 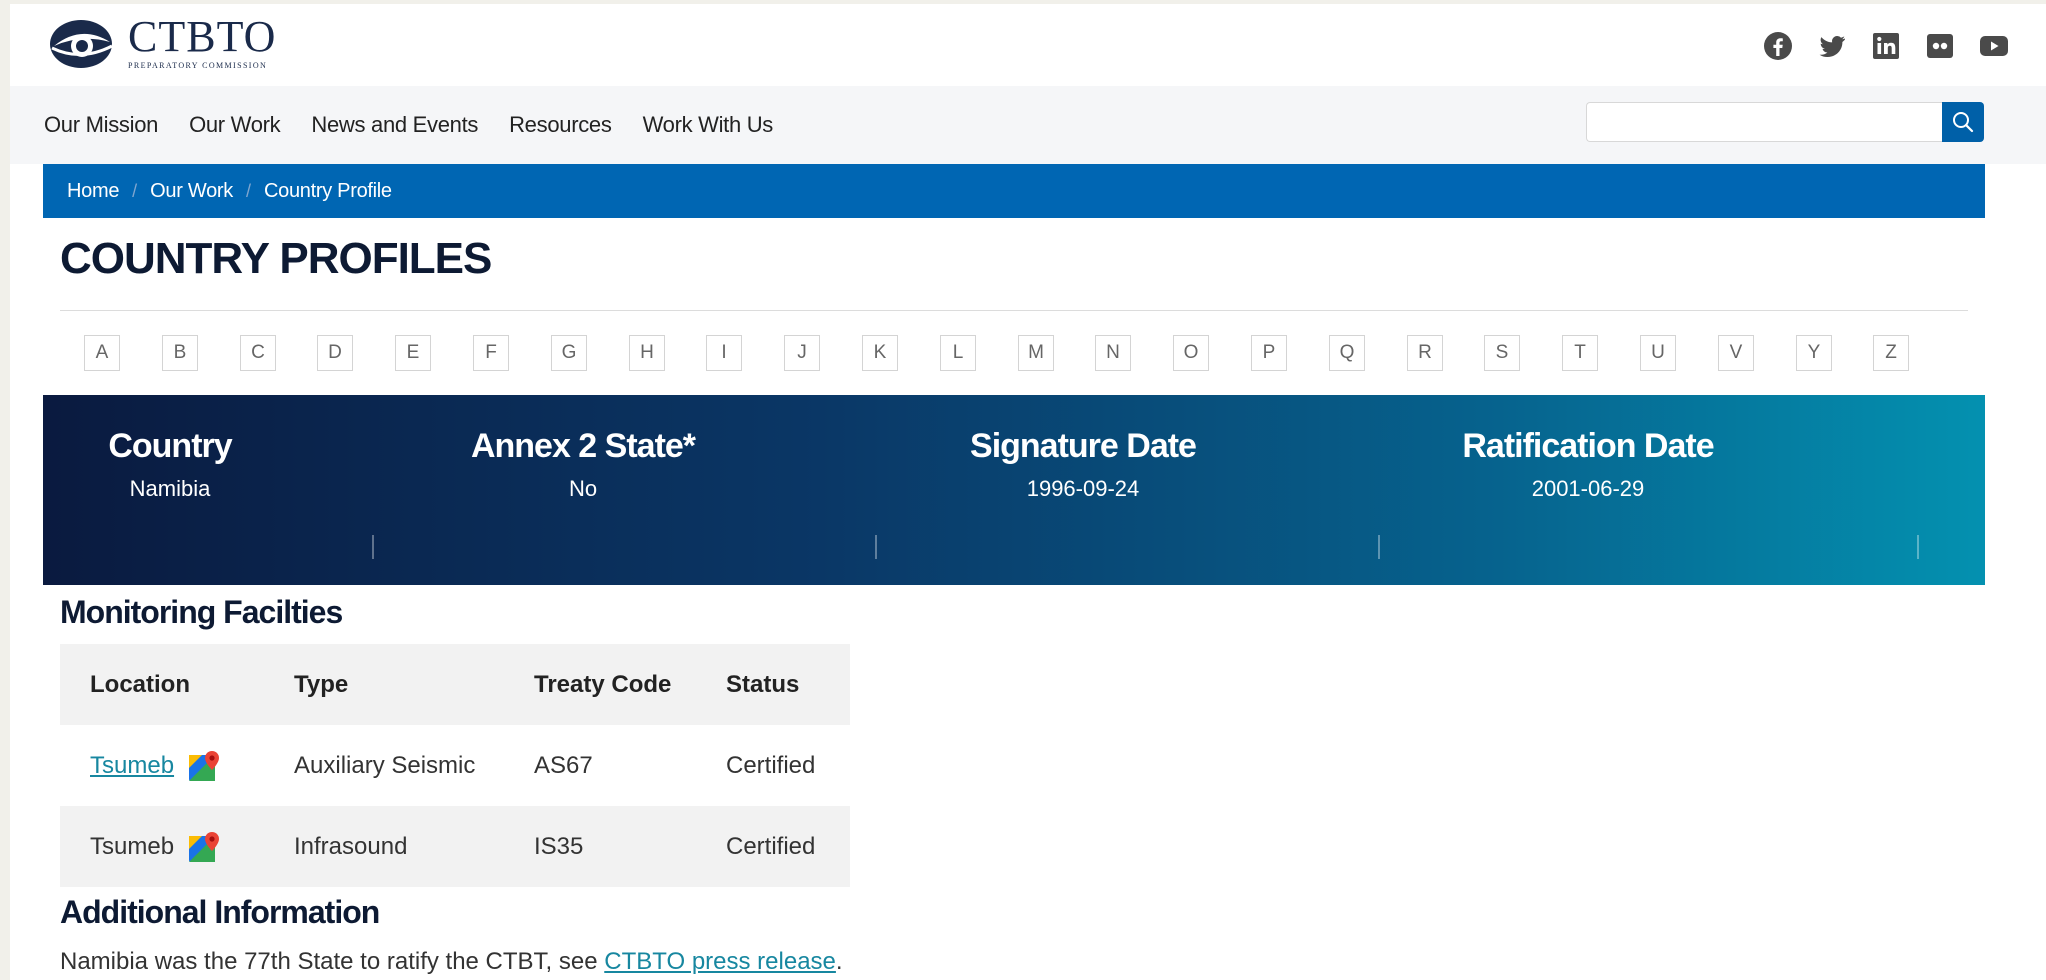 I want to click on ctbto-logo-icon, so click(x=81, y=44).